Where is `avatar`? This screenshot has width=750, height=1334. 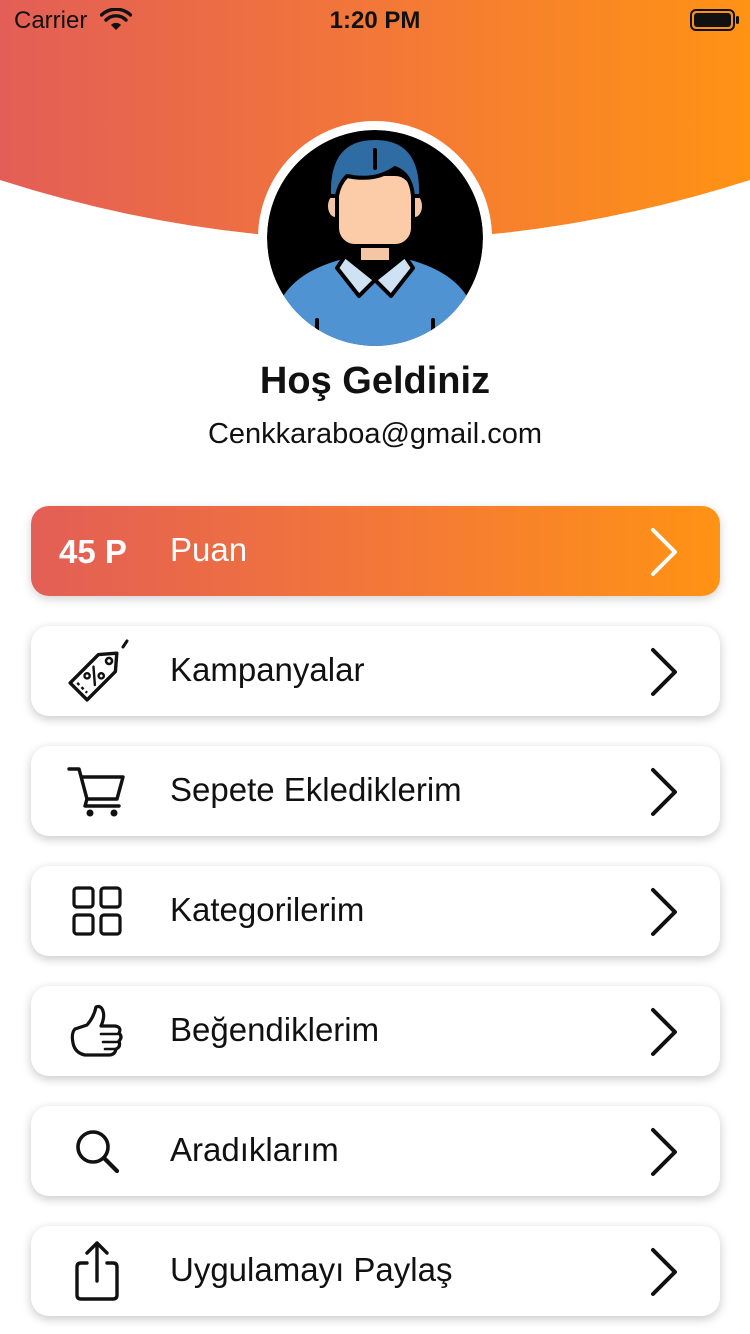 avatar is located at coordinates (375, 238).